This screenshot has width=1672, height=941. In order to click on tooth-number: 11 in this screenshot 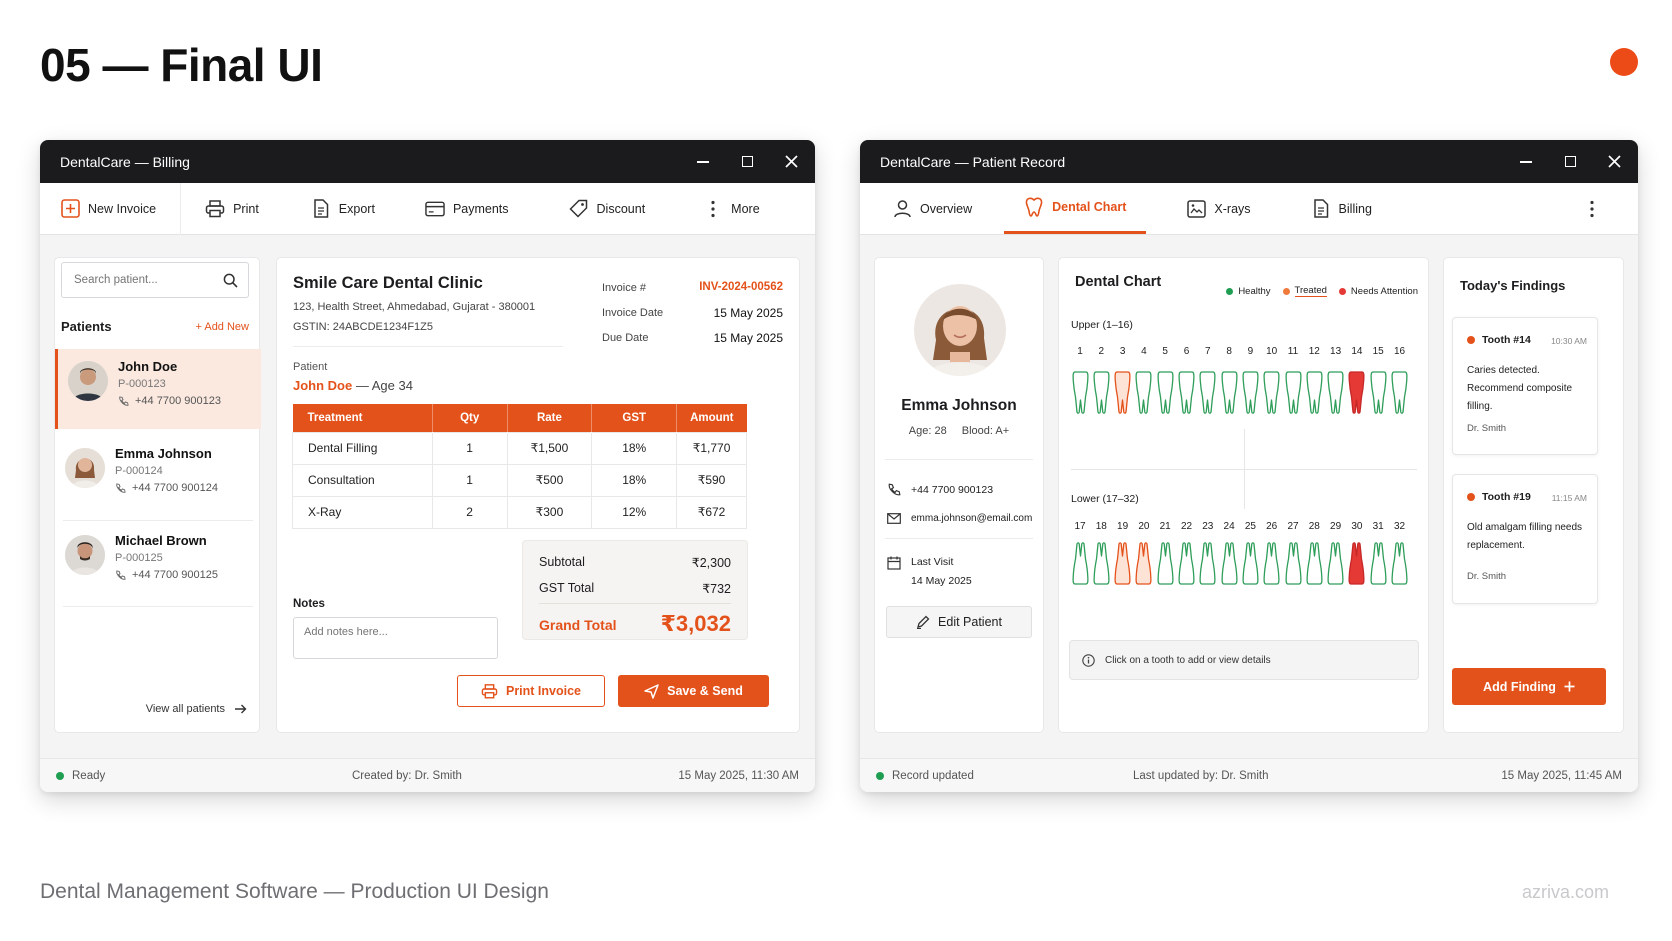, I will do `click(1293, 351)`.